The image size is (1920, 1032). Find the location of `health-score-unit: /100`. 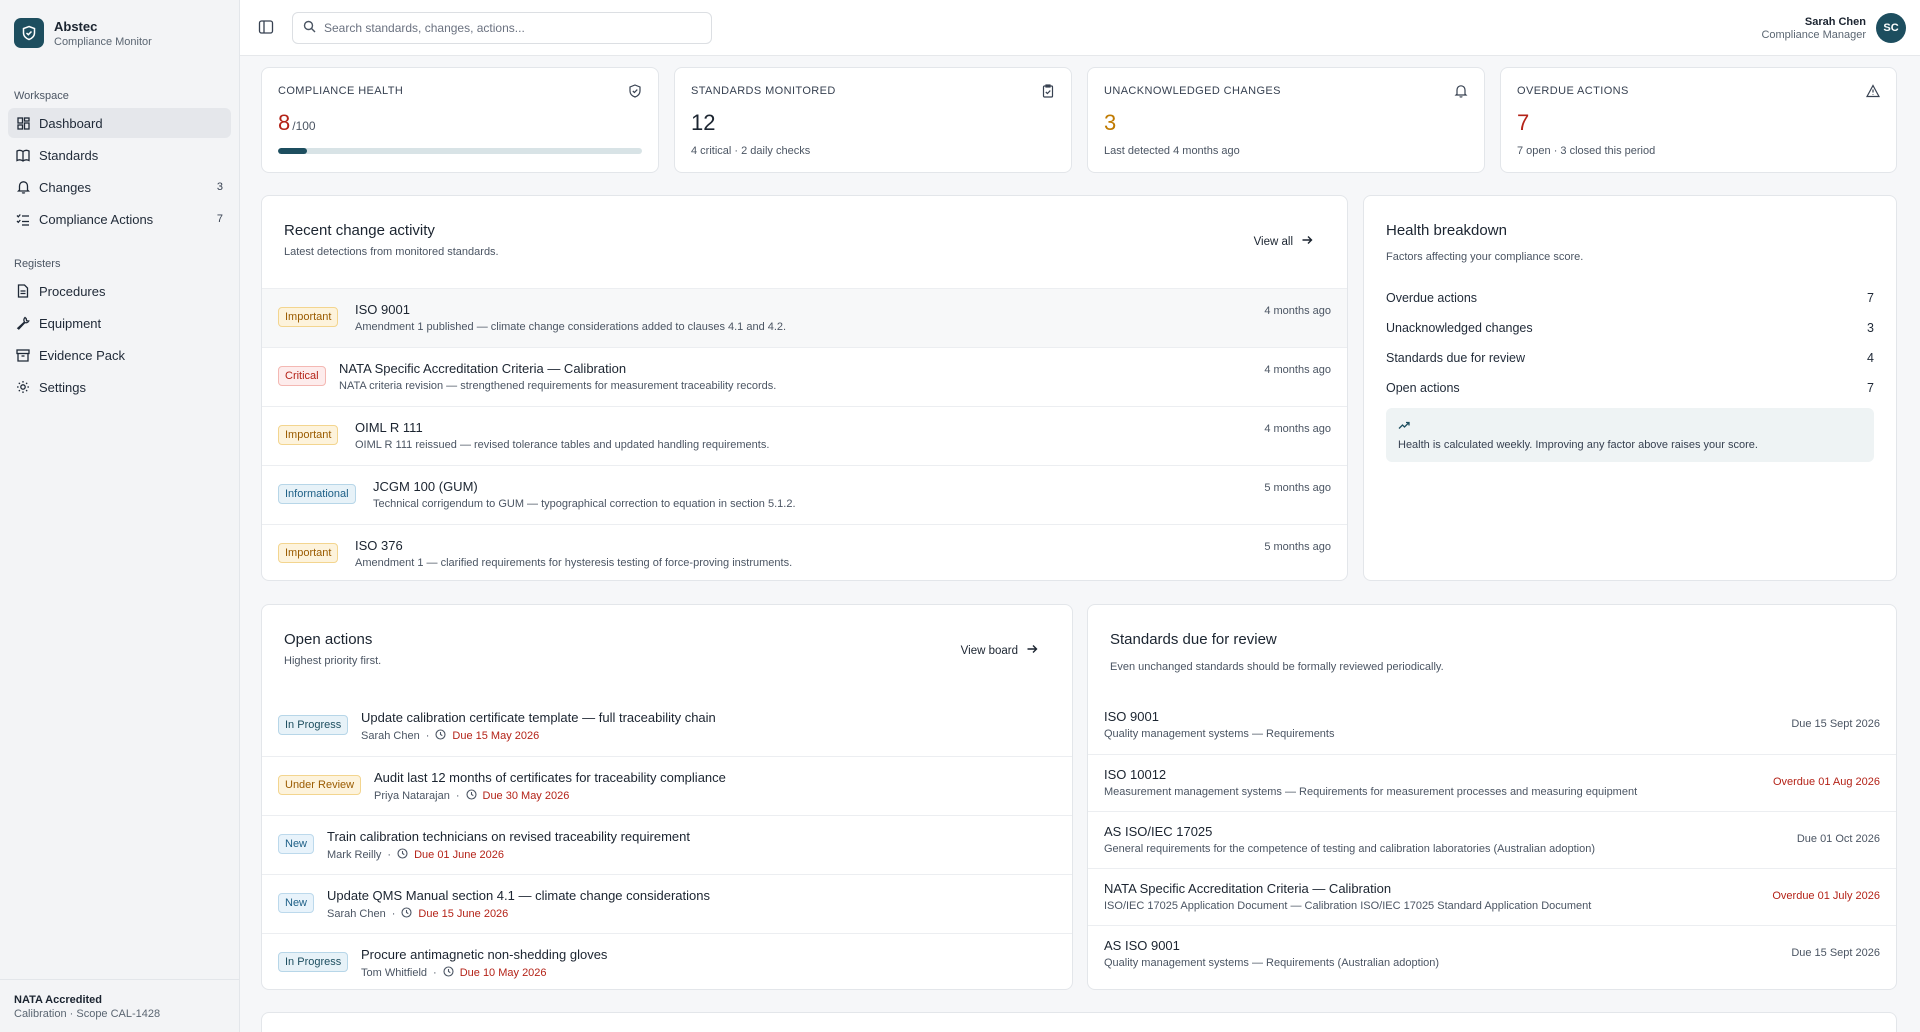

health-score-unit: /100 is located at coordinates (304, 126).